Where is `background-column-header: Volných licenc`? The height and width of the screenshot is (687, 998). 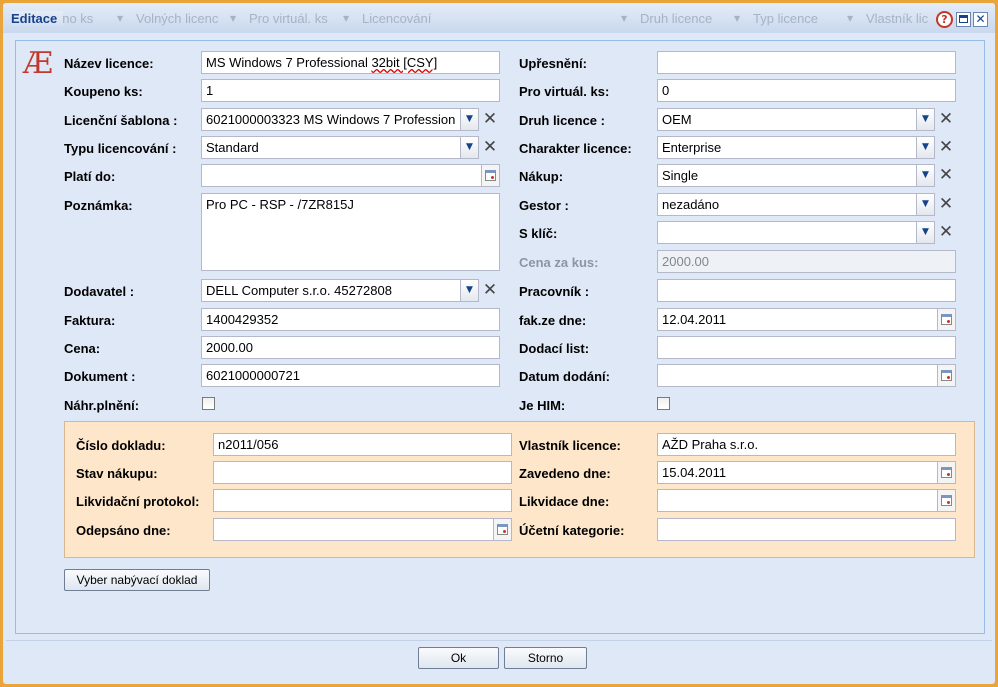
background-column-header: Volných licenc is located at coordinates (177, 18).